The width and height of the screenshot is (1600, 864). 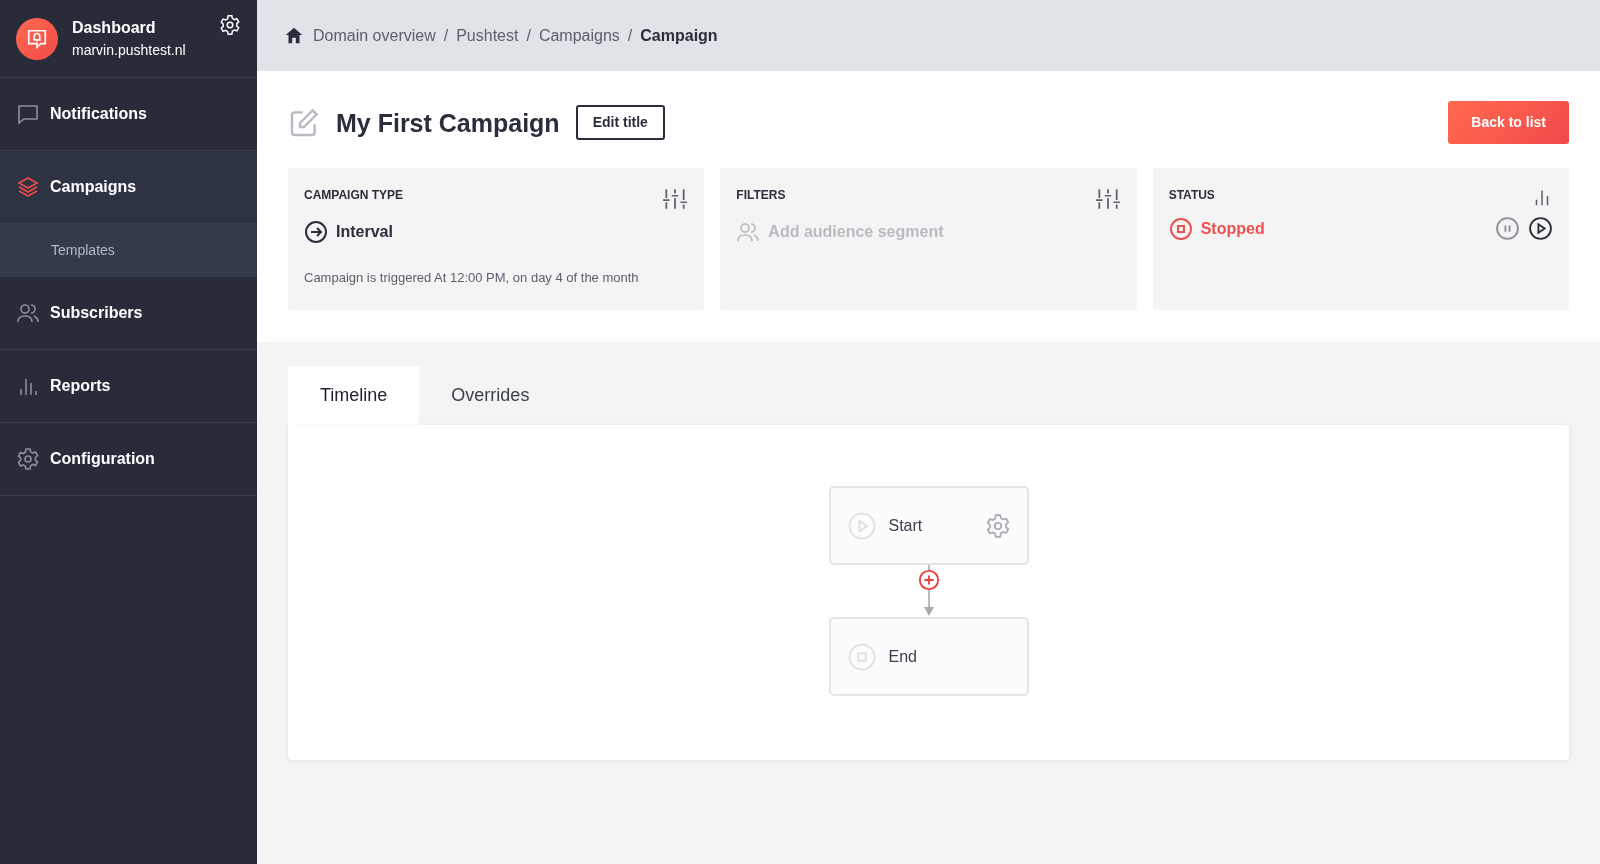 What do you see at coordinates (354, 395) in the screenshot?
I see `tab: Timeline` at bounding box center [354, 395].